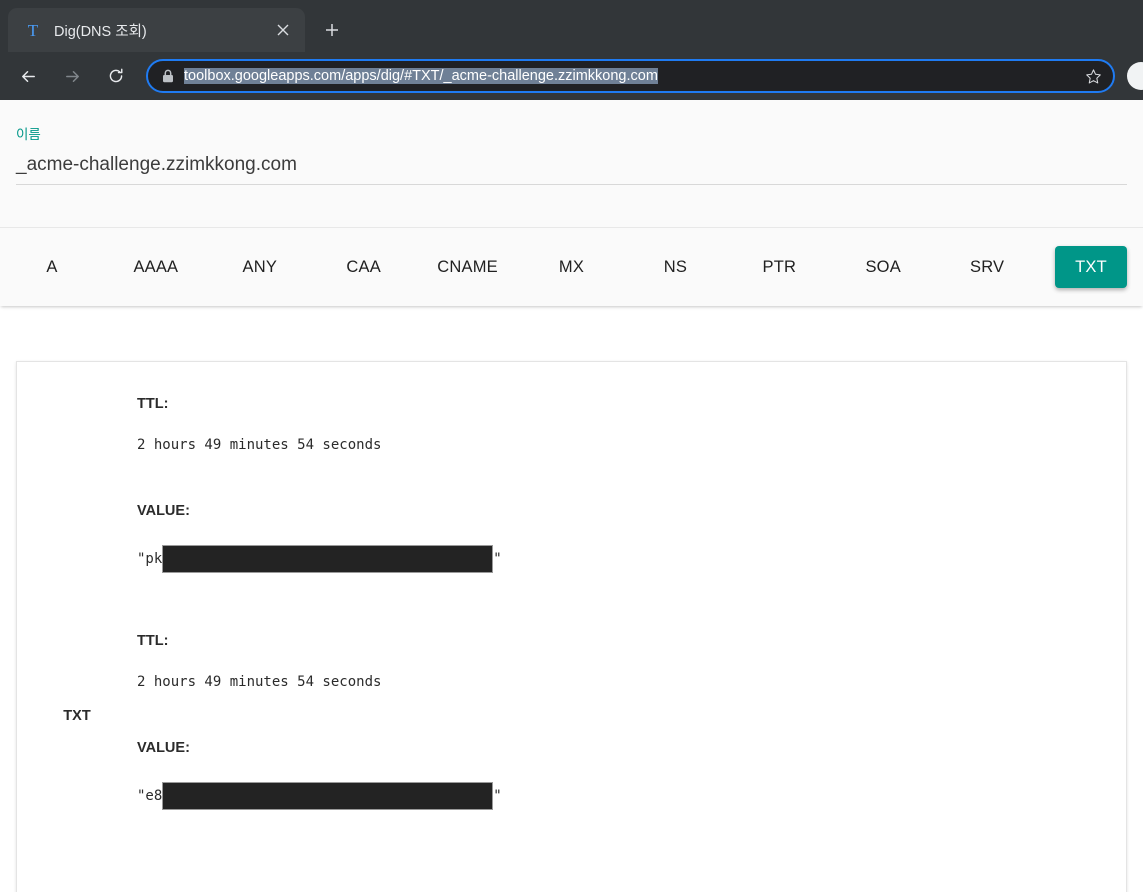 Image resolution: width=1143 pixels, height=892 pixels. What do you see at coordinates (77, 715) in the screenshot?
I see `record-type-label: TXT` at bounding box center [77, 715].